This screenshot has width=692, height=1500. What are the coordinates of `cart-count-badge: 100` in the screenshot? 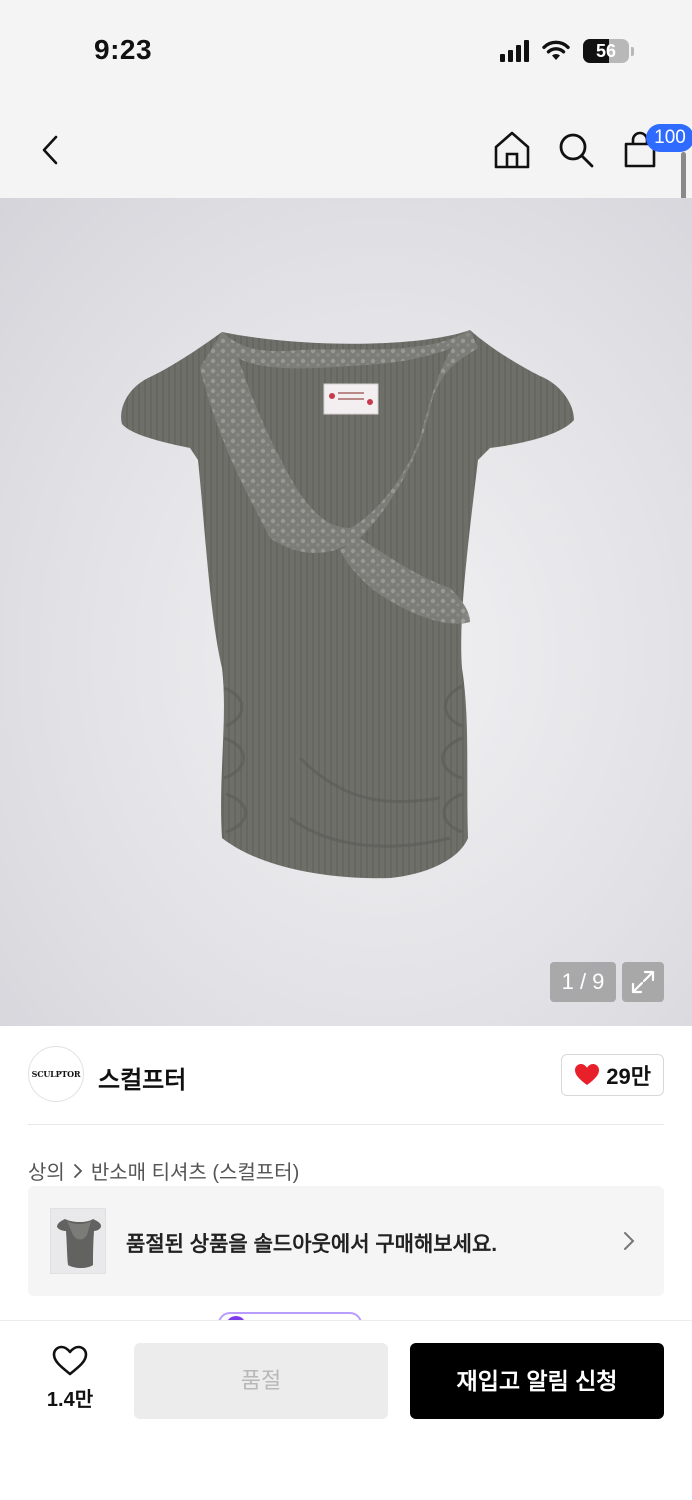 It's located at (669, 138).